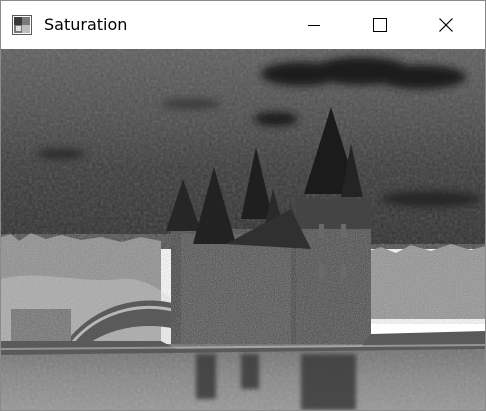  I want to click on minimize-button, so click(314, 25).